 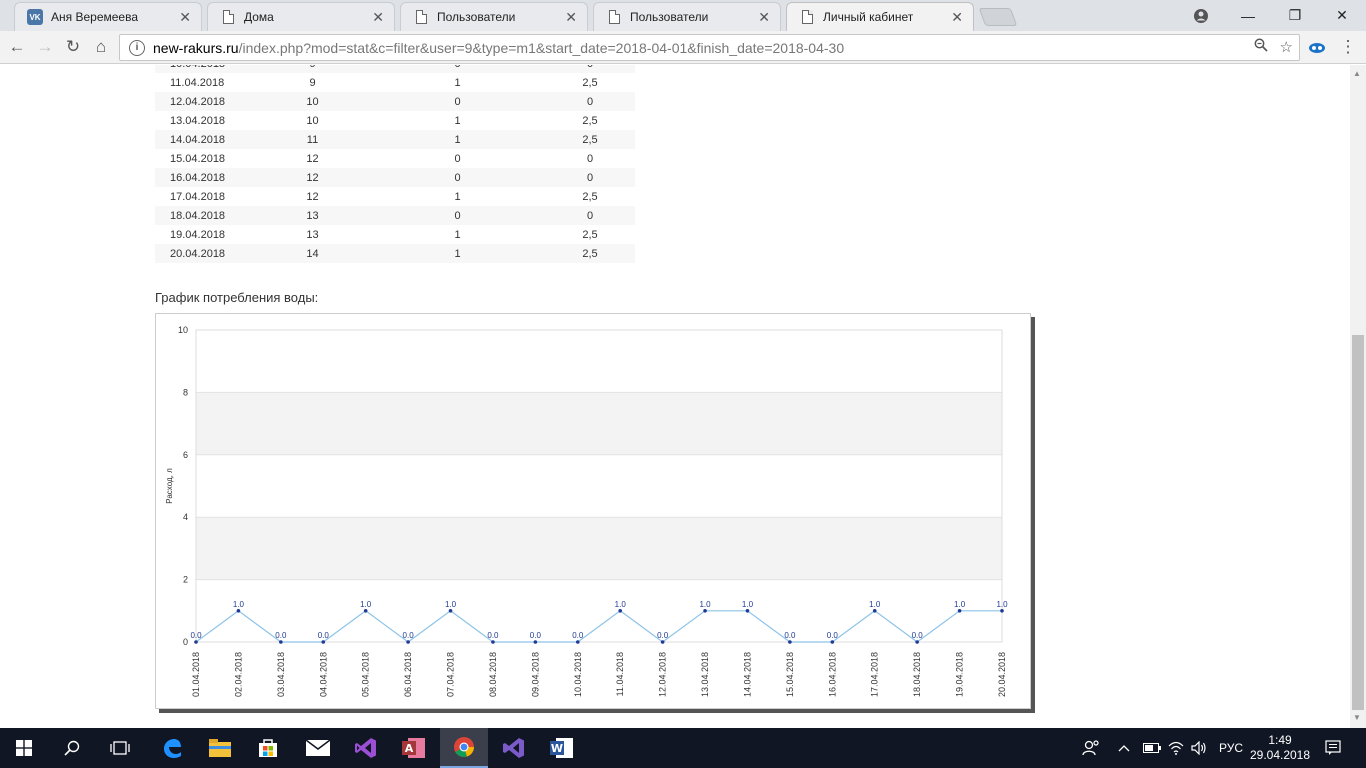 I want to click on tab-doma: Дома ✕, so click(x=301, y=16).